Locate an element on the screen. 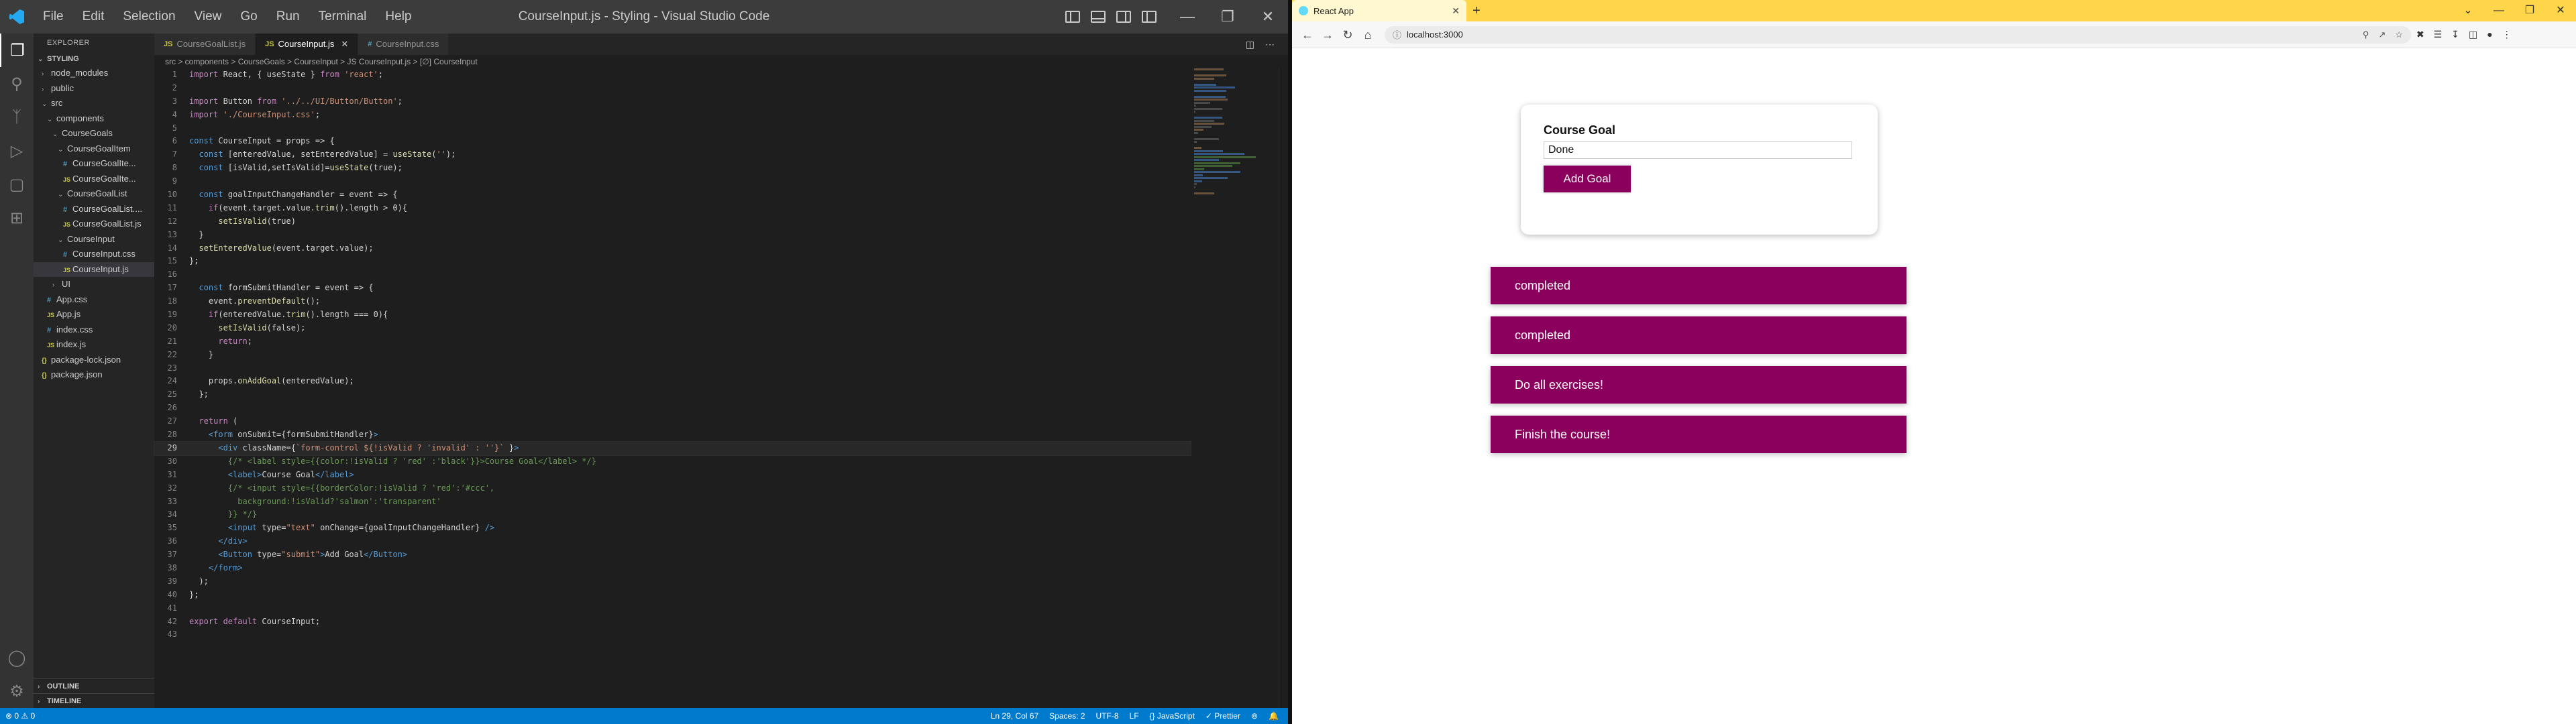  indentation-status: Spaces: 2 is located at coordinates (1067, 716).